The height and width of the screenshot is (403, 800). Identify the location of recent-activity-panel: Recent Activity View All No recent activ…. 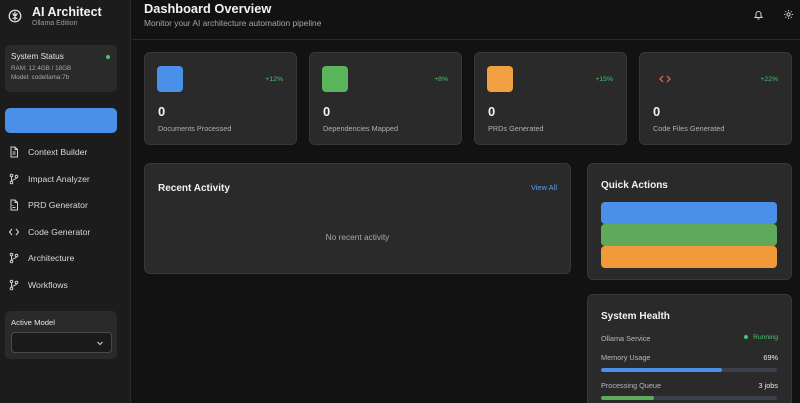
(357, 218).